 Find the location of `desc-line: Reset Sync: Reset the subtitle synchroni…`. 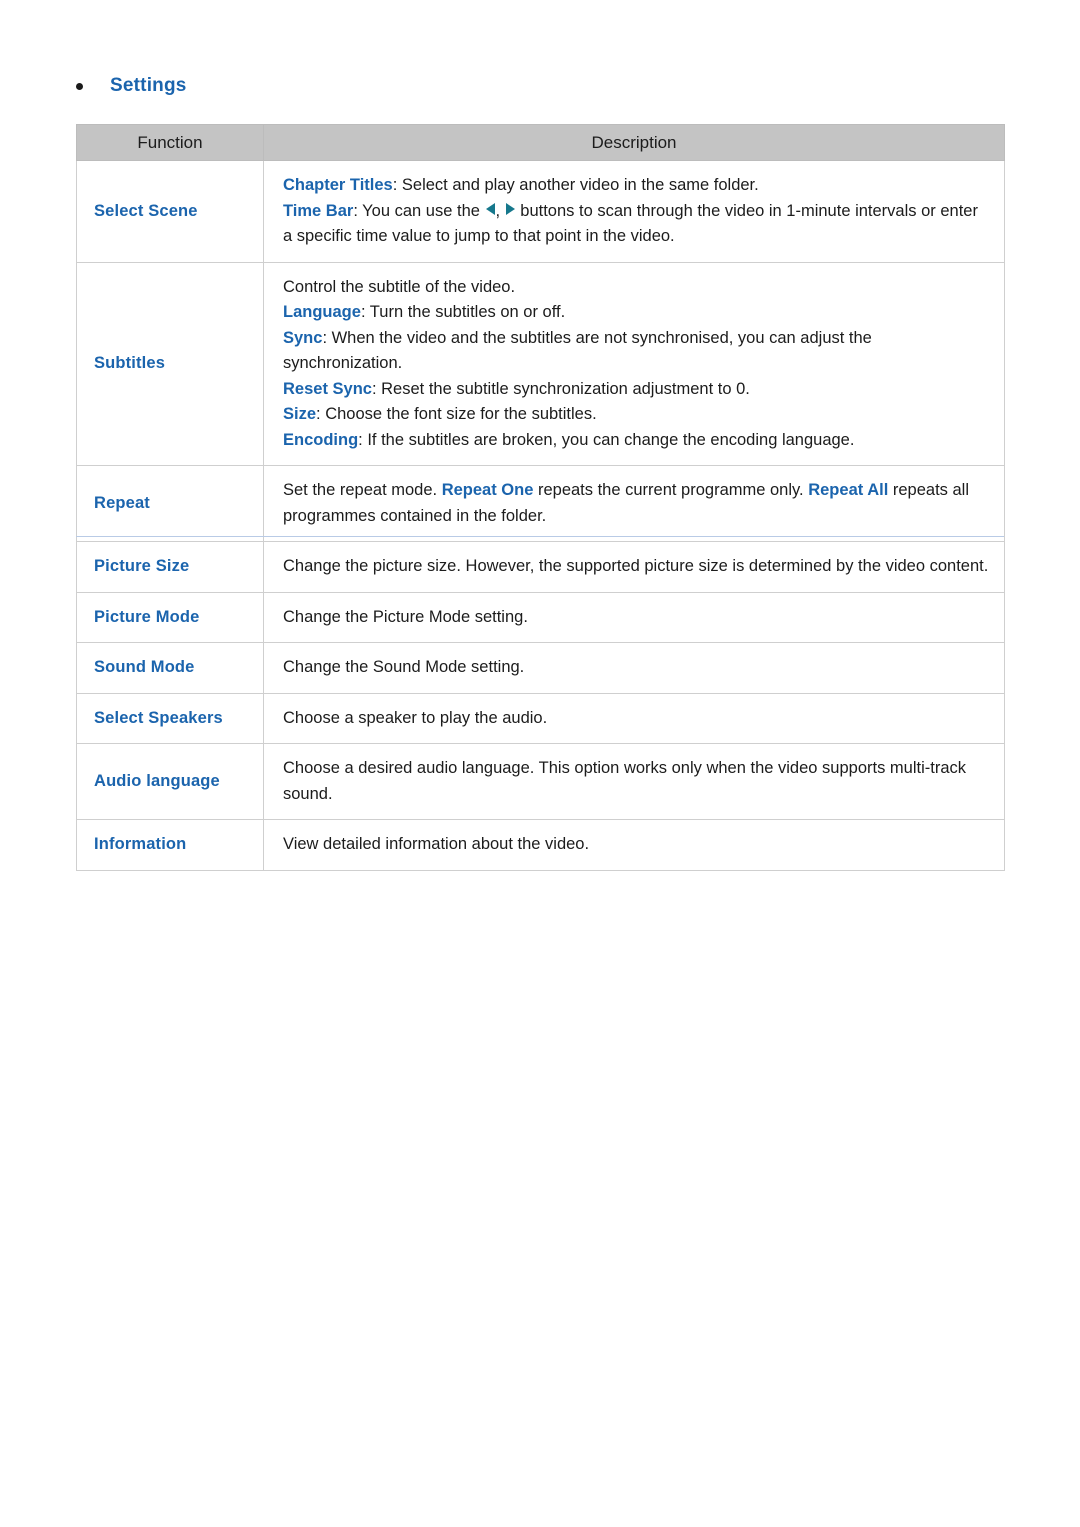

desc-line: Reset Sync: Reset the subtitle synchroni… is located at coordinates (636, 390).